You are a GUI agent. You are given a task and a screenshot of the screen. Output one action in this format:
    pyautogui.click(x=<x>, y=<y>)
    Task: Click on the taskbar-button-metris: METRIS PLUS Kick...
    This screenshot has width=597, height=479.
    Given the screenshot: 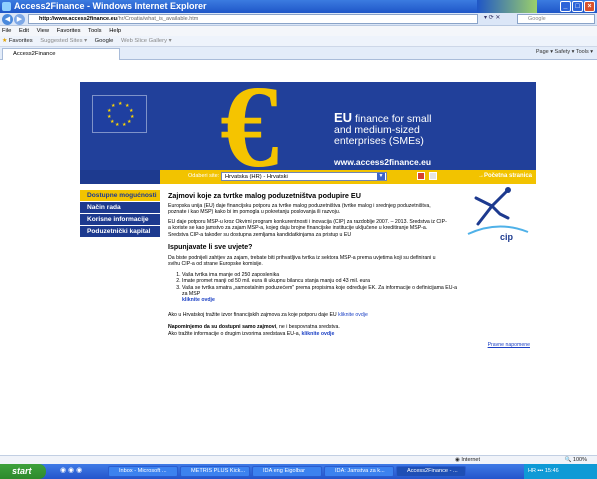 What is the action you would take?
    pyautogui.click(x=215, y=471)
    